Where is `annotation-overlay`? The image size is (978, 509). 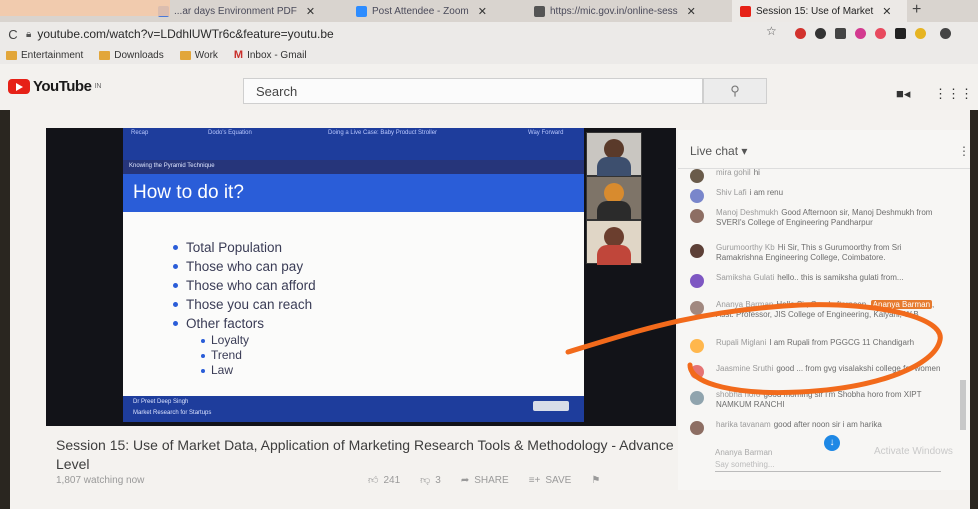 annotation-overlay is located at coordinates (754, 348).